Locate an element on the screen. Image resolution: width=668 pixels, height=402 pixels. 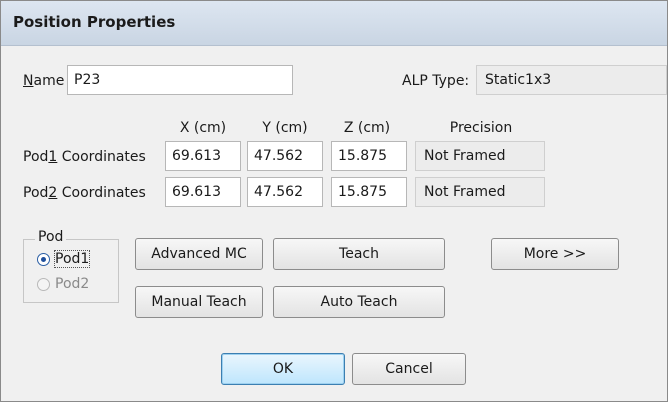
pod2-precision-value: Not Framed is located at coordinates (480, 192).